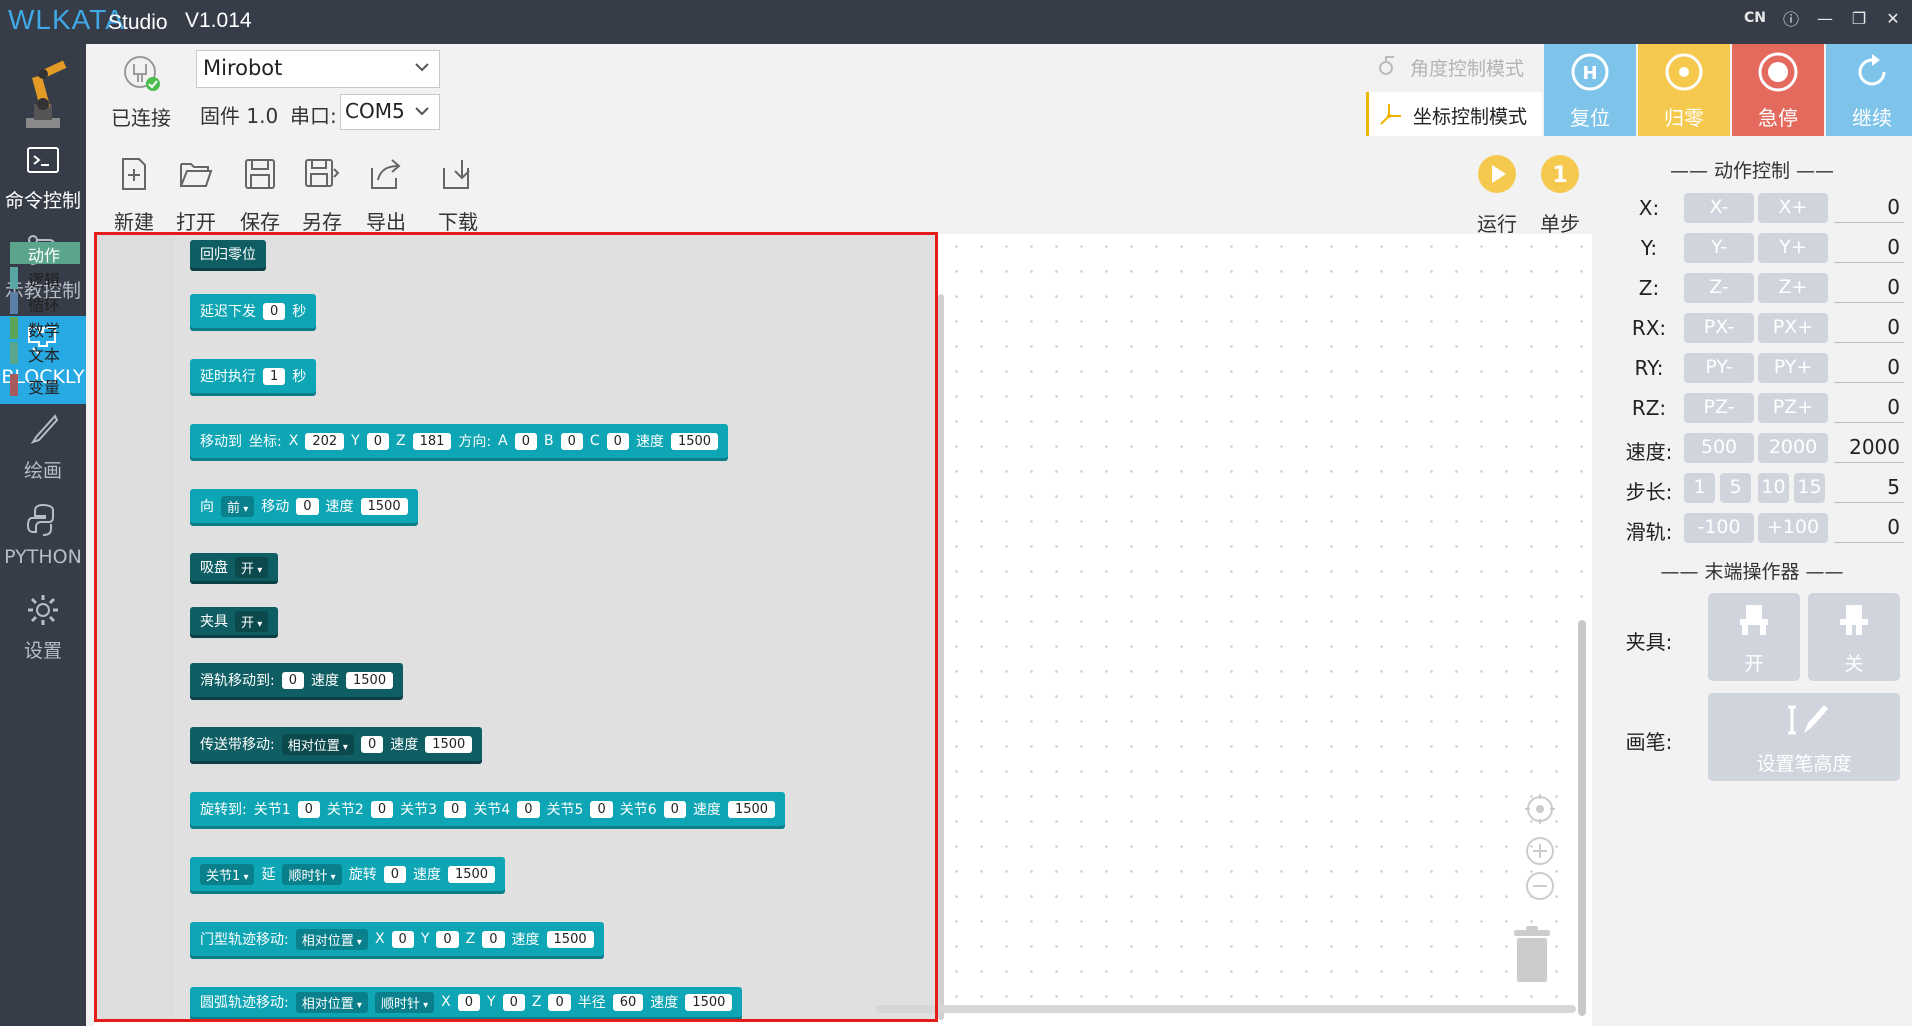 The width and height of the screenshot is (1912, 1026). Describe the element at coordinates (1719, 208) in the screenshot. I see `x-minus-button: X-` at that location.